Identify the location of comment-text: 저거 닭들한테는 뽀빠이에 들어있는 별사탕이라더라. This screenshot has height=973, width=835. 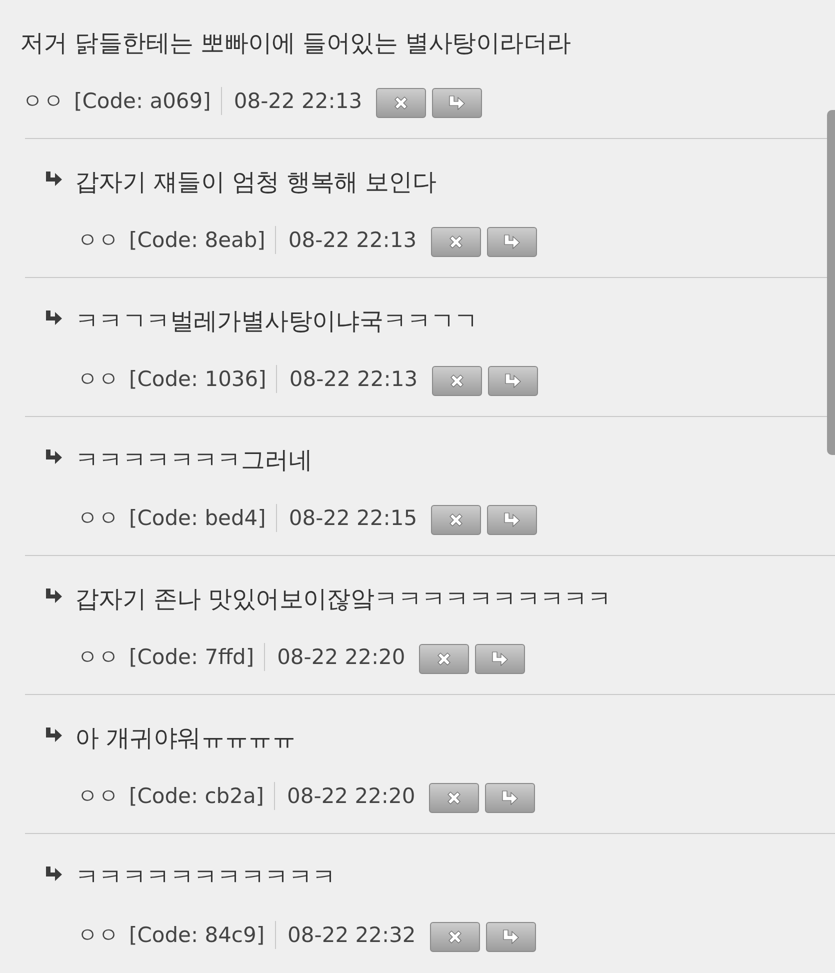
(296, 43).